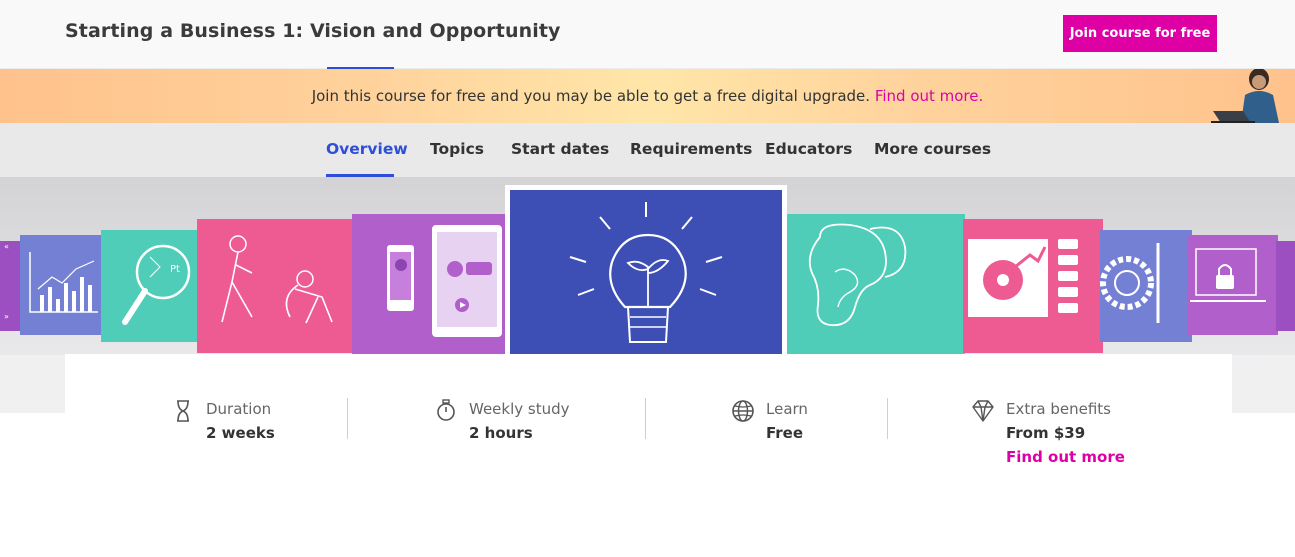 This screenshot has width=1295, height=557. I want to click on tile-arrows: « », so click(11, 286).